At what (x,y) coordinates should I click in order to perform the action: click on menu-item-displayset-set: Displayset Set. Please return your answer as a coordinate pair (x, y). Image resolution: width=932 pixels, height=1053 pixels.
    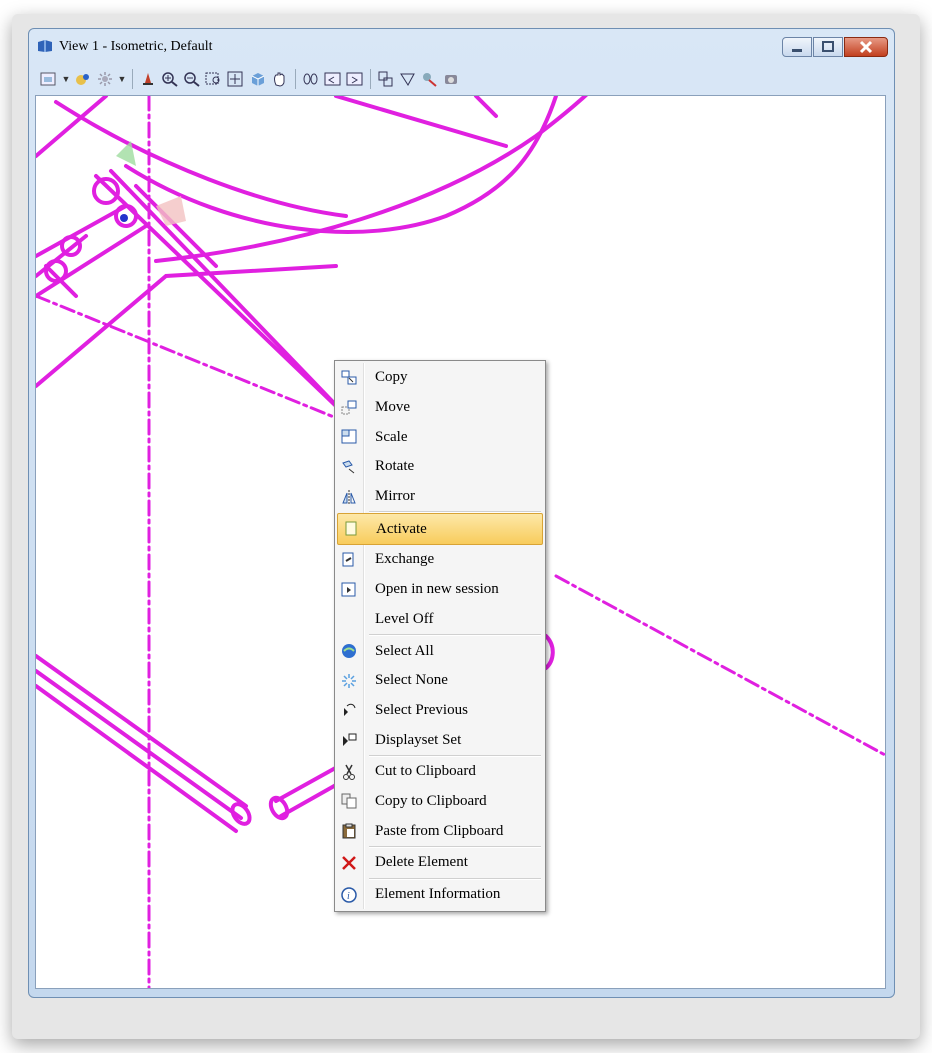
    Looking at the image, I should click on (440, 740).